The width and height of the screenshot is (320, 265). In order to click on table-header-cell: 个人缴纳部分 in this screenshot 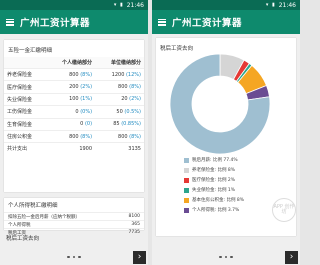, I will do `click(71, 63)`.